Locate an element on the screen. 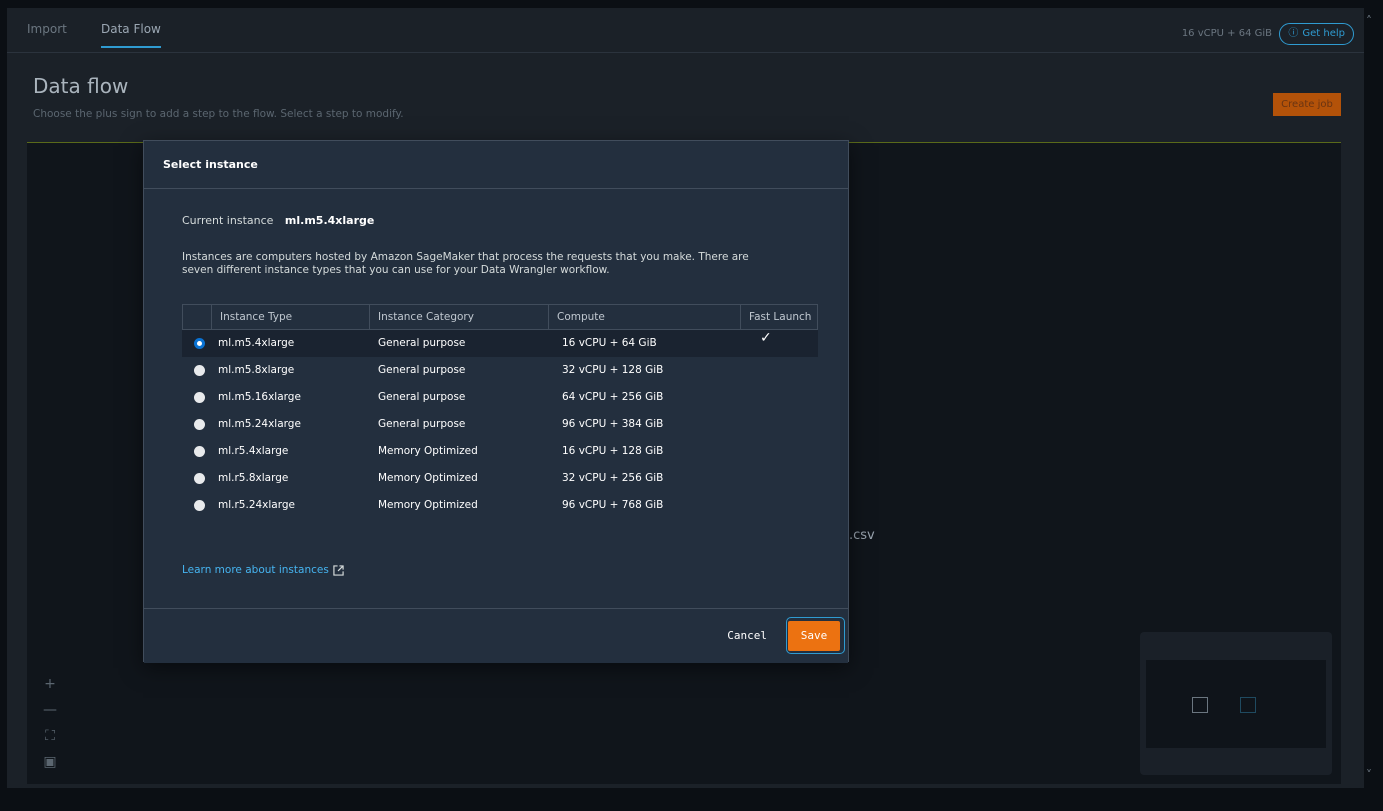  dialog-title: Select instance is located at coordinates (210, 164).